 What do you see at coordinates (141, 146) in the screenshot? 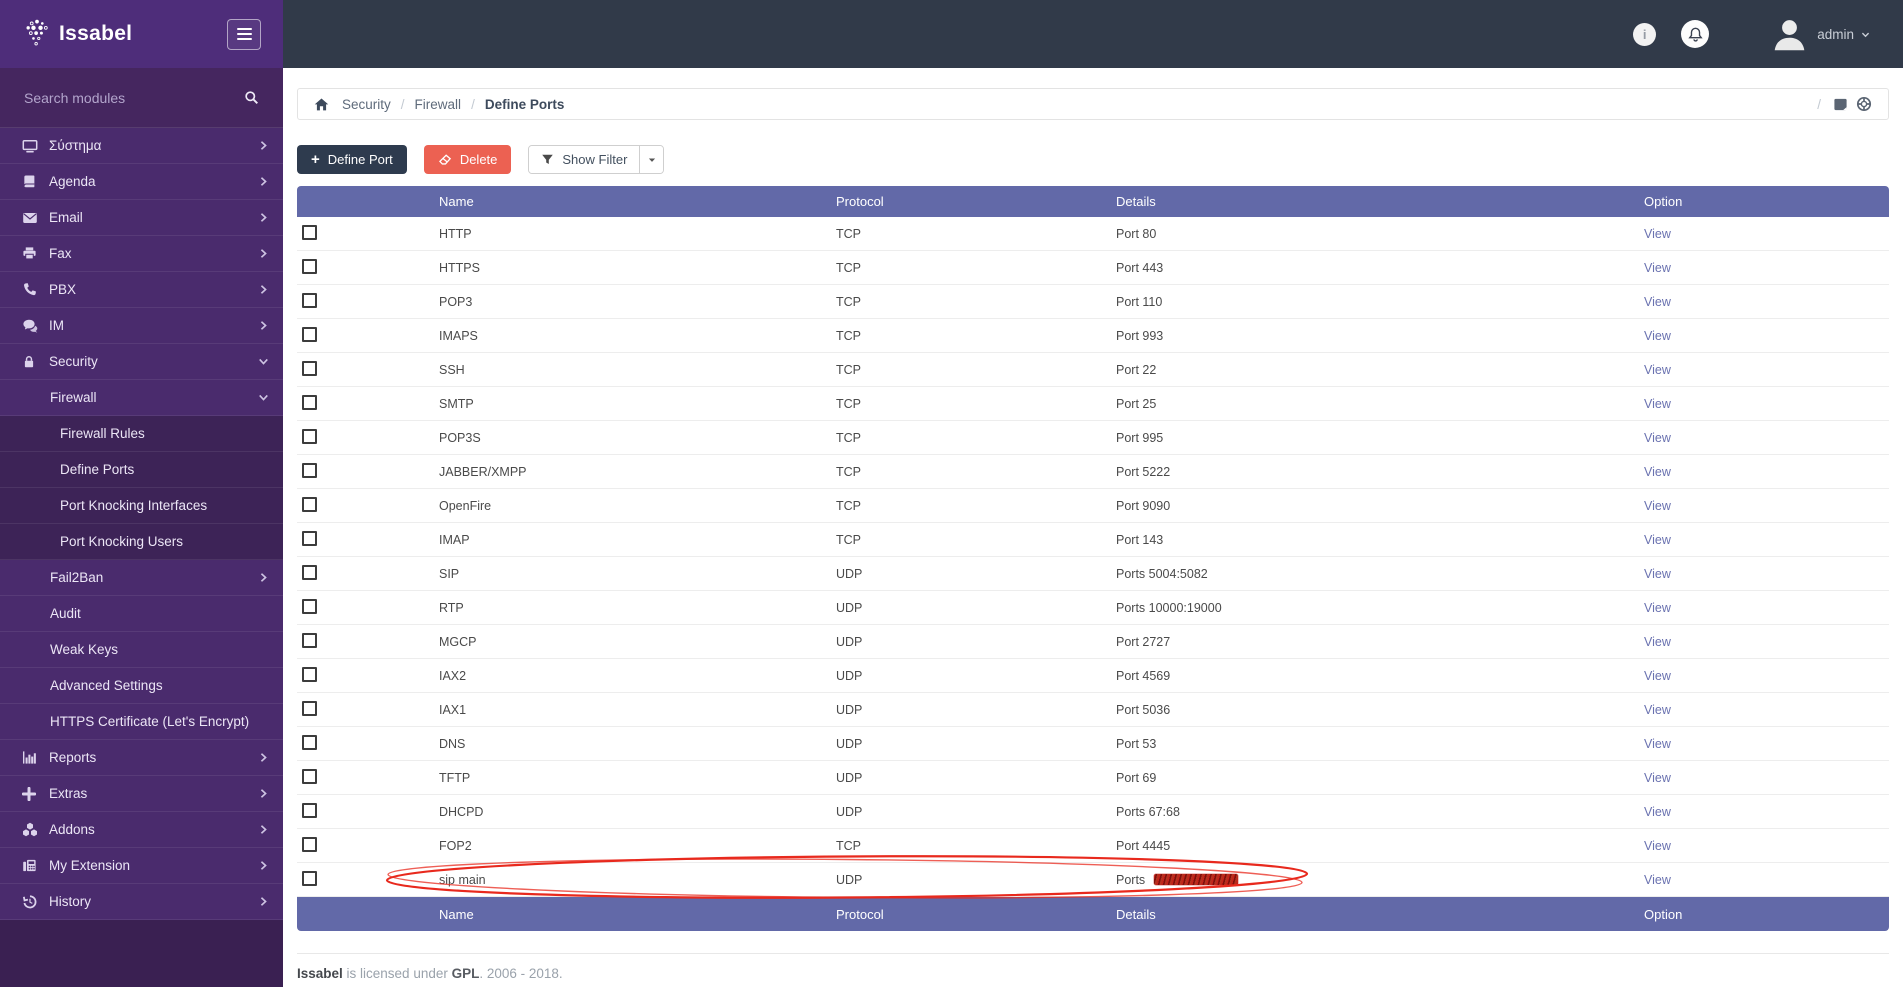
I see `sidebar-item-: Σύστημα` at bounding box center [141, 146].